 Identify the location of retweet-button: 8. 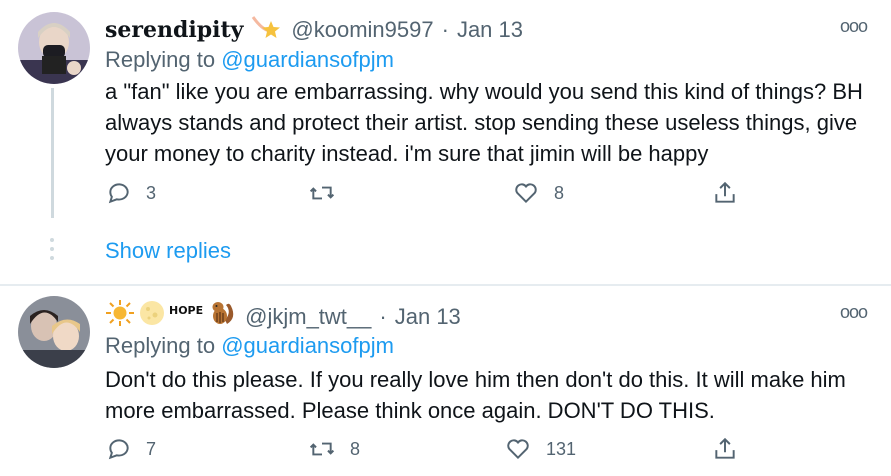
(334, 449).